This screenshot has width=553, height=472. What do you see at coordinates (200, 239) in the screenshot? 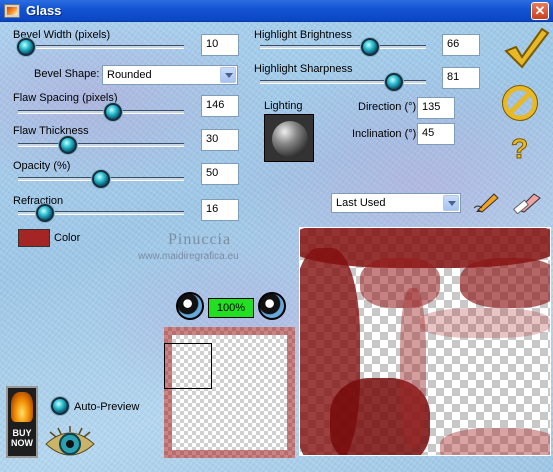
I see `watermark-name: Pinuccia` at bounding box center [200, 239].